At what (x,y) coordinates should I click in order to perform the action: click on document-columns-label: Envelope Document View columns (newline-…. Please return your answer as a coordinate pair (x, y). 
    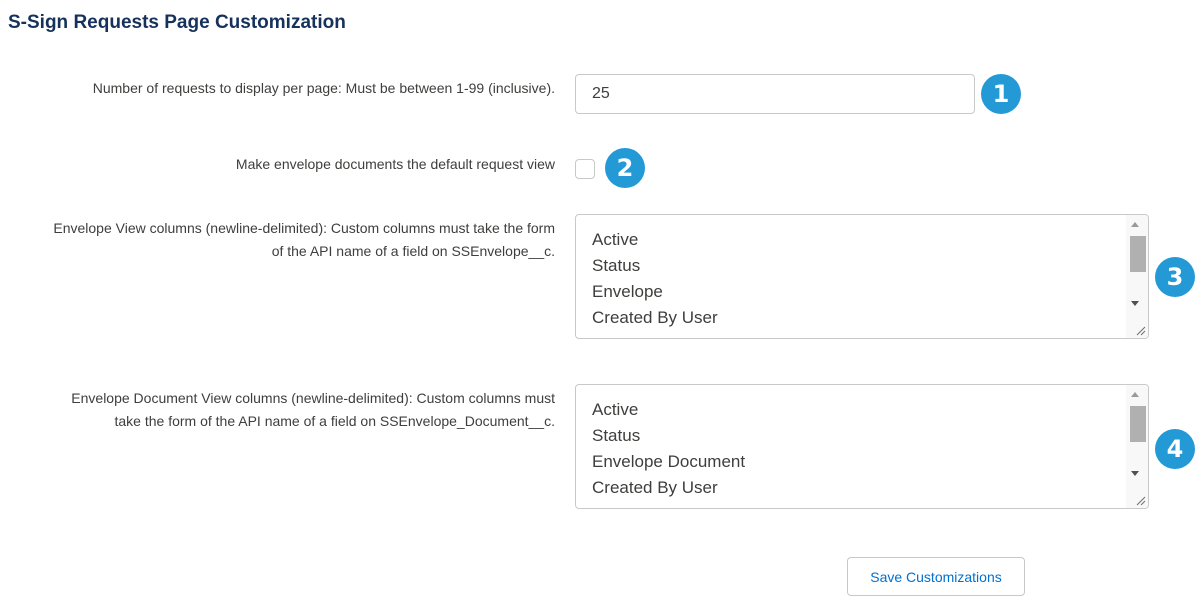
    Looking at the image, I should click on (313, 410).